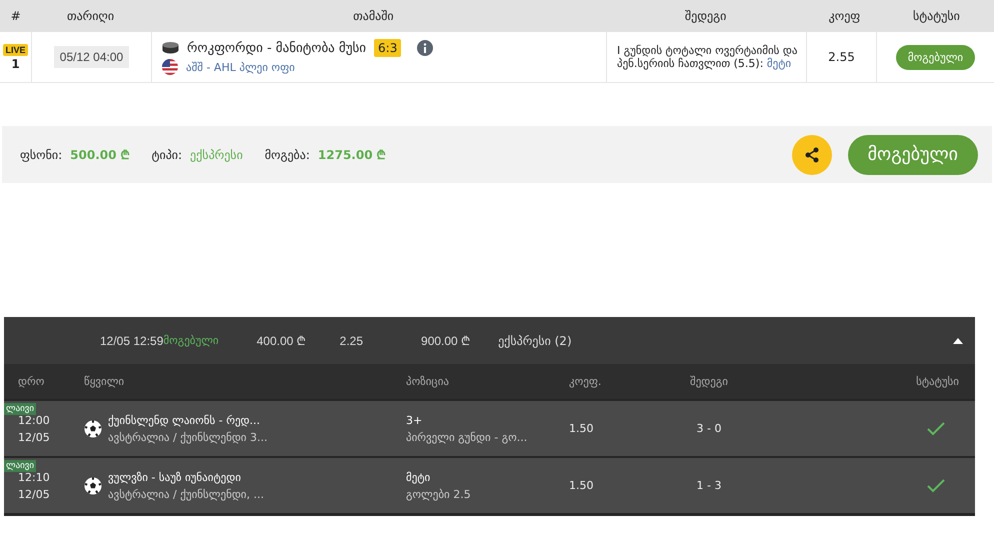 This screenshot has height=550, width=994. What do you see at coordinates (34, 420) in the screenshot?
I see `event-time: 12:00` at bounding box center [34, 420].